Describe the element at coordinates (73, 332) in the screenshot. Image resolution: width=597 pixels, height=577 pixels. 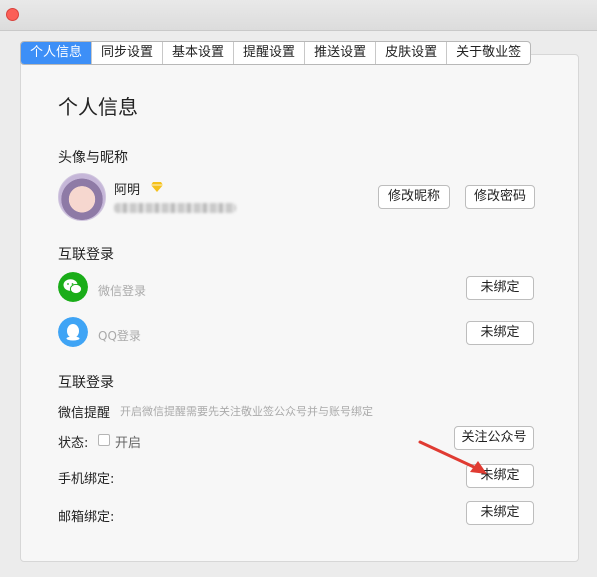
I see `qq-icon` at that location.